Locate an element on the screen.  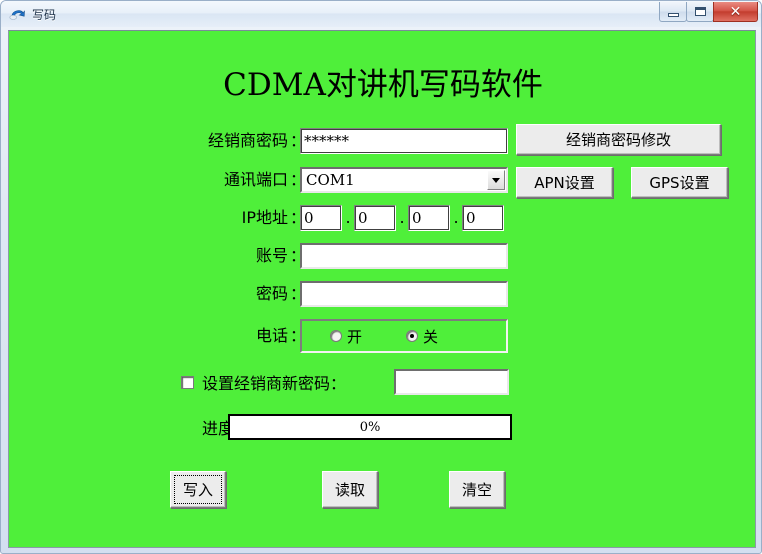
progress-bar: 0% is located at coordinates (370, 427).